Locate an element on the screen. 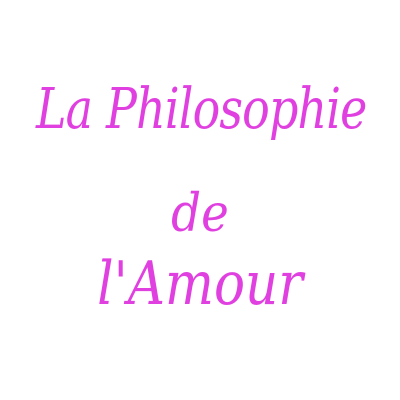 The height and width of the screenshot is (400, 400). title-line-3: l'Amour is located at coordinates (200, 284).